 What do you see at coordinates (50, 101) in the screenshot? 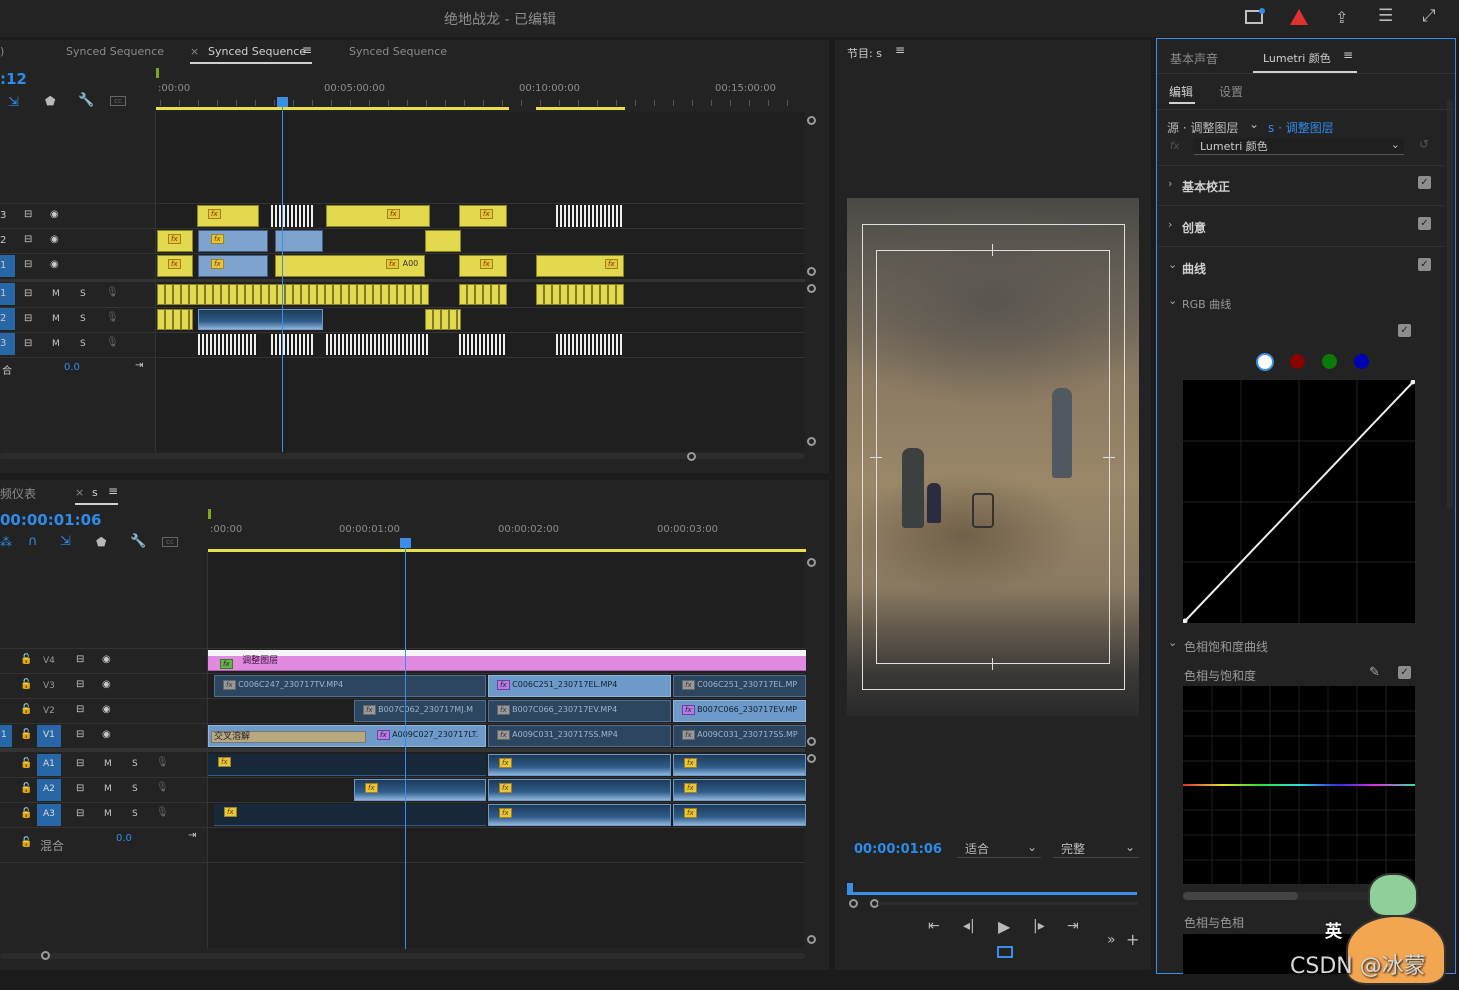
I see `marker-icon: ⬟` at bounding box center [50, 101].